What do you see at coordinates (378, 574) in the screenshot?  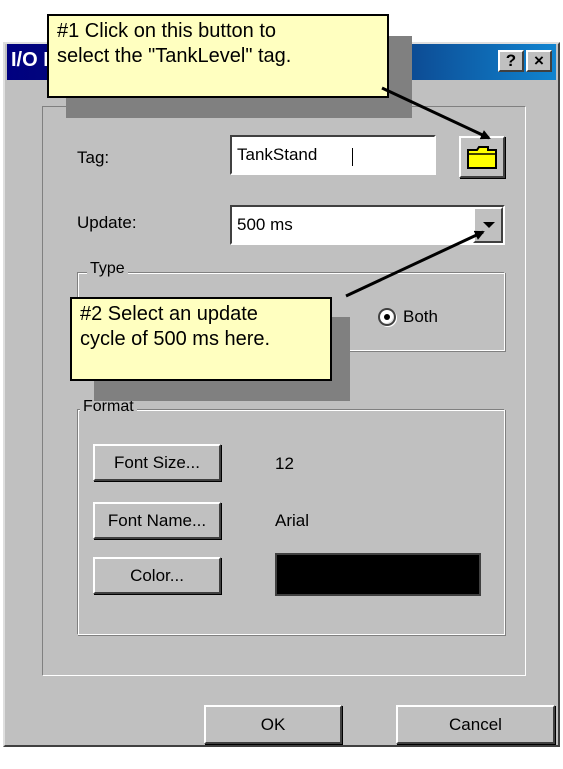 I see `color-swatch` at bounding box center [378, 574].